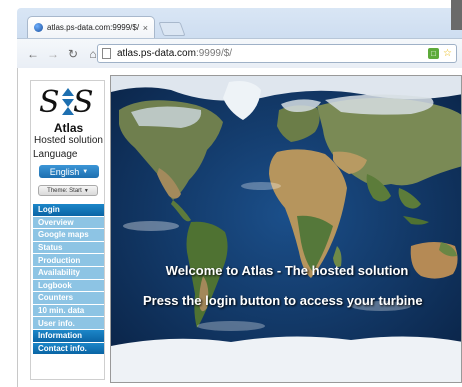 The height and width of the screenshot is (387, 462). Describe the element at coordinates (277, 53) in the screenshot. I see `address-bar: atlas.ps-data.com:9999/$/ □ ☆` at that location.